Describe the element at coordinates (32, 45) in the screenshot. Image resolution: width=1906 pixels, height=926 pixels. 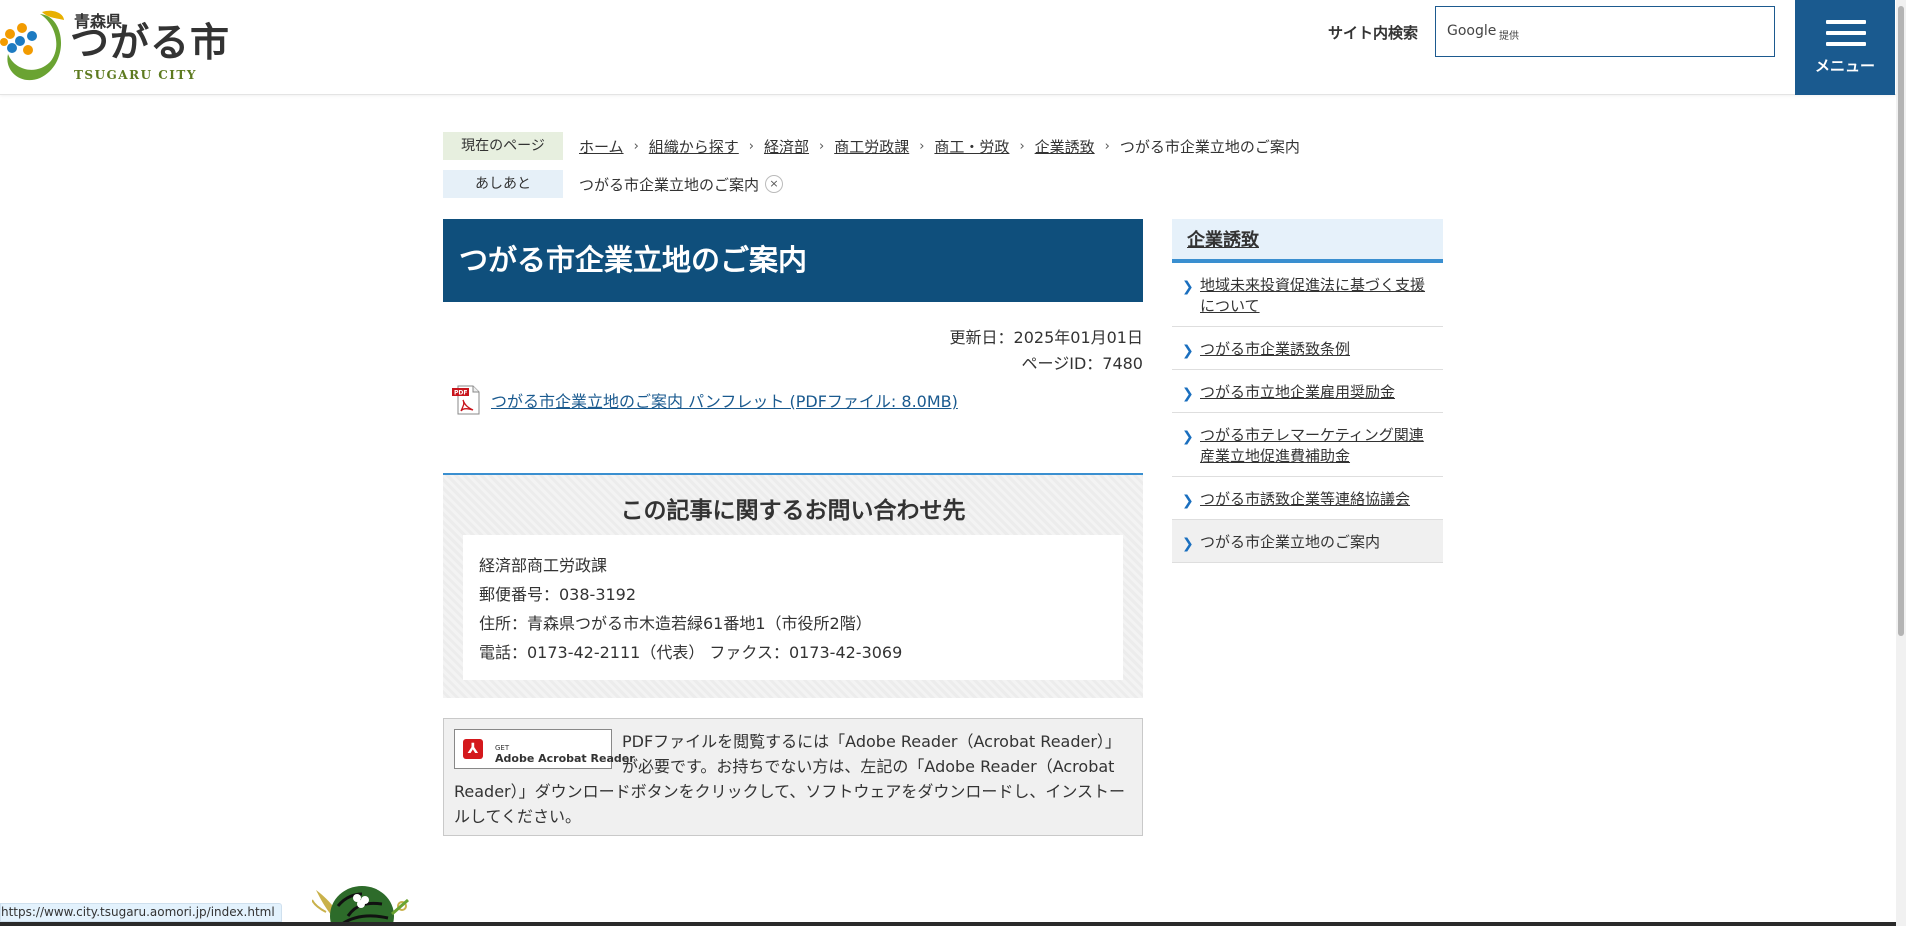
I see `tsugaru-logo-mark-icon` at that location.